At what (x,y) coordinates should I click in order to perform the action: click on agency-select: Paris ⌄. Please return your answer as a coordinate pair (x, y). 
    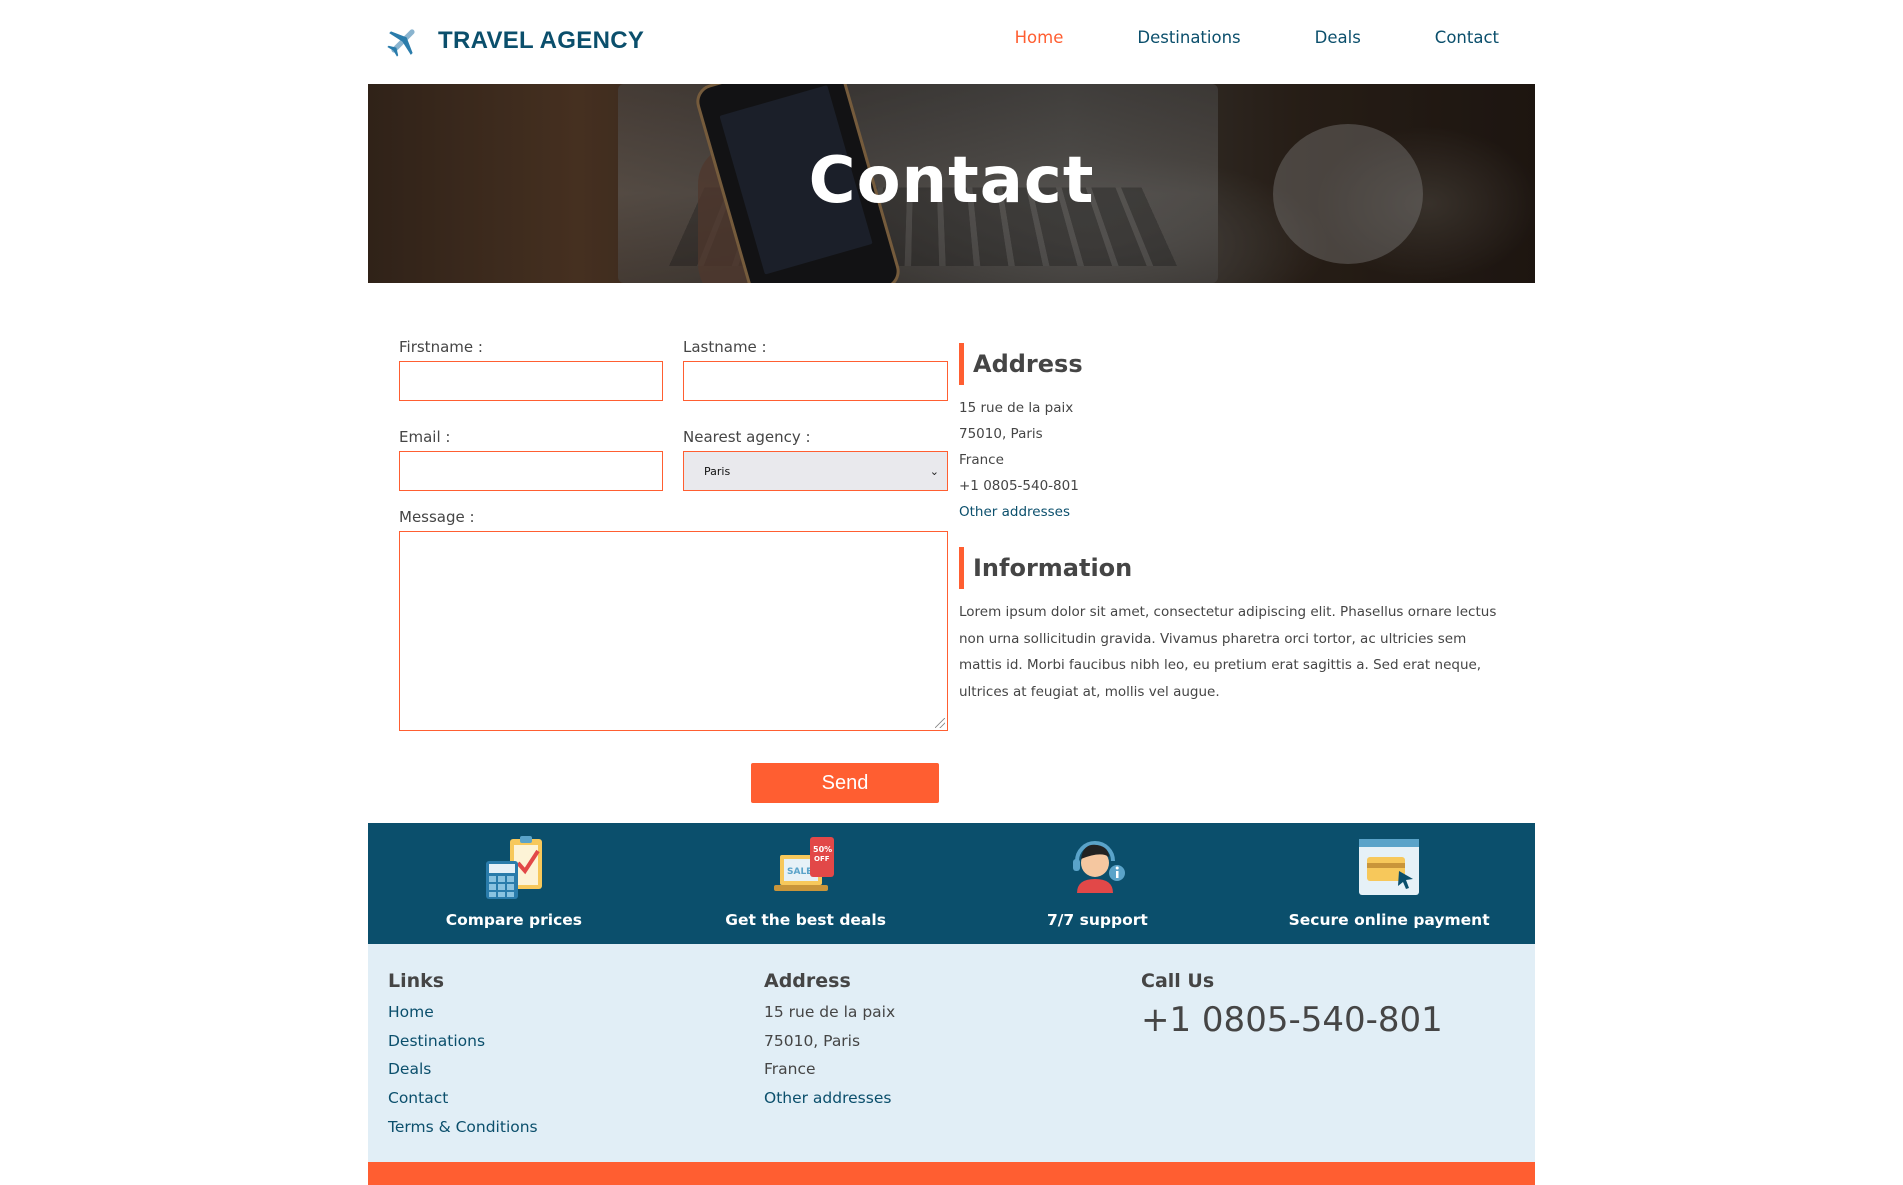
    Looking at the image, I should click on (815, 471).